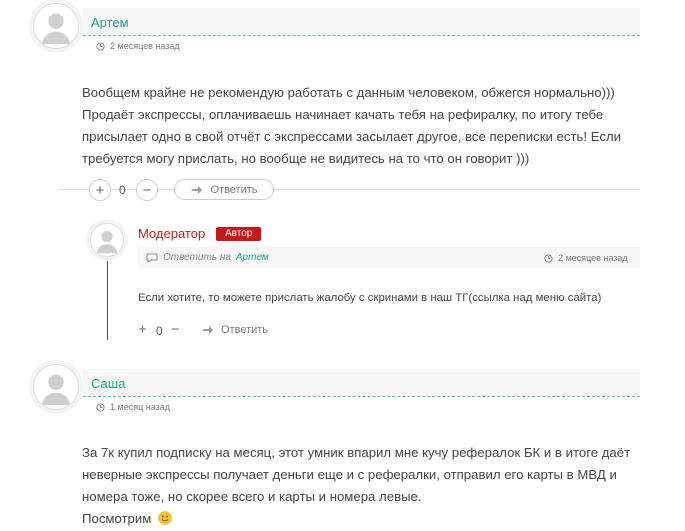 This screenshot has width=685, height=531. What do you see at coordinates (110, 22) in the screenshot?
I see `author-name: Артем` at bounding box center [110, 22].